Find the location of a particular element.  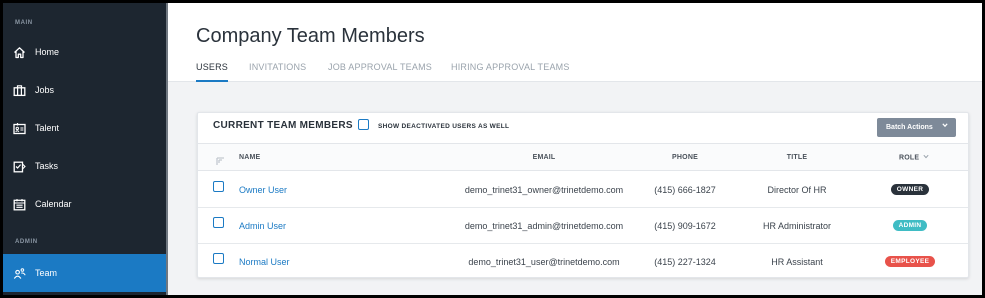

tab-users: USERS is located at coordinates (212, 72).